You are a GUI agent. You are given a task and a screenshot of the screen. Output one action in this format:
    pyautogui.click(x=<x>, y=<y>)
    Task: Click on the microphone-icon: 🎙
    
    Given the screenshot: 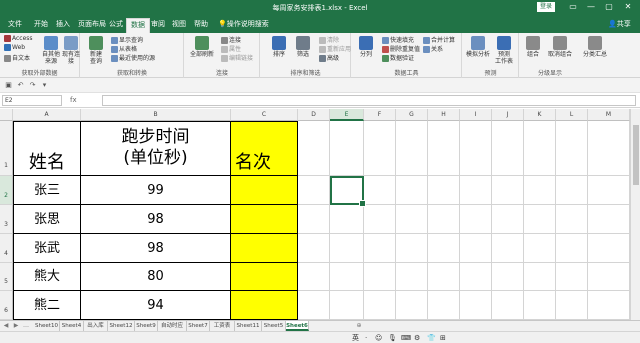 What is the action you would take?
    pyautogui.click(x=392, y=337)
    